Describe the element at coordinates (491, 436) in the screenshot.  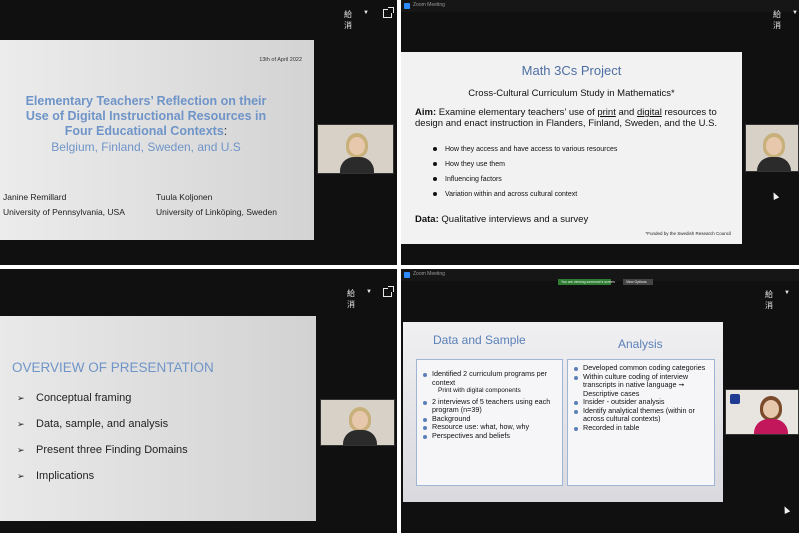
I see `list-item: Perspectives and beliefs` at that location.